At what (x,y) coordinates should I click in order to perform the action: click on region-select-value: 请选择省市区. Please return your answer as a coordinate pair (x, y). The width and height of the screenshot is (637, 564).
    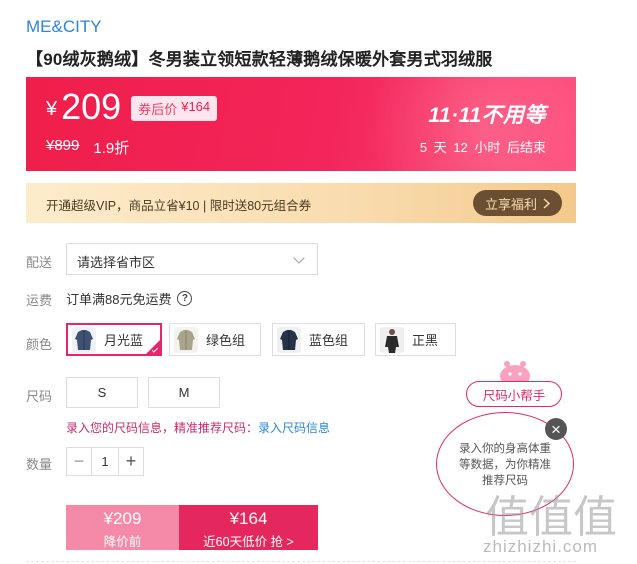
    Looking at the image, I should click on (116, 262).